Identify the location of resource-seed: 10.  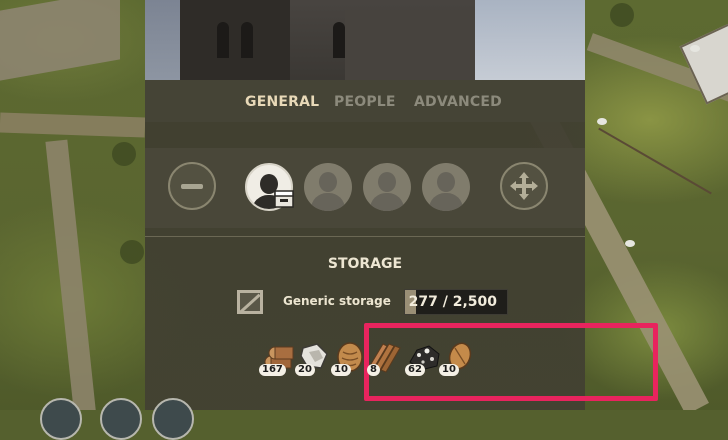
(457, 358).